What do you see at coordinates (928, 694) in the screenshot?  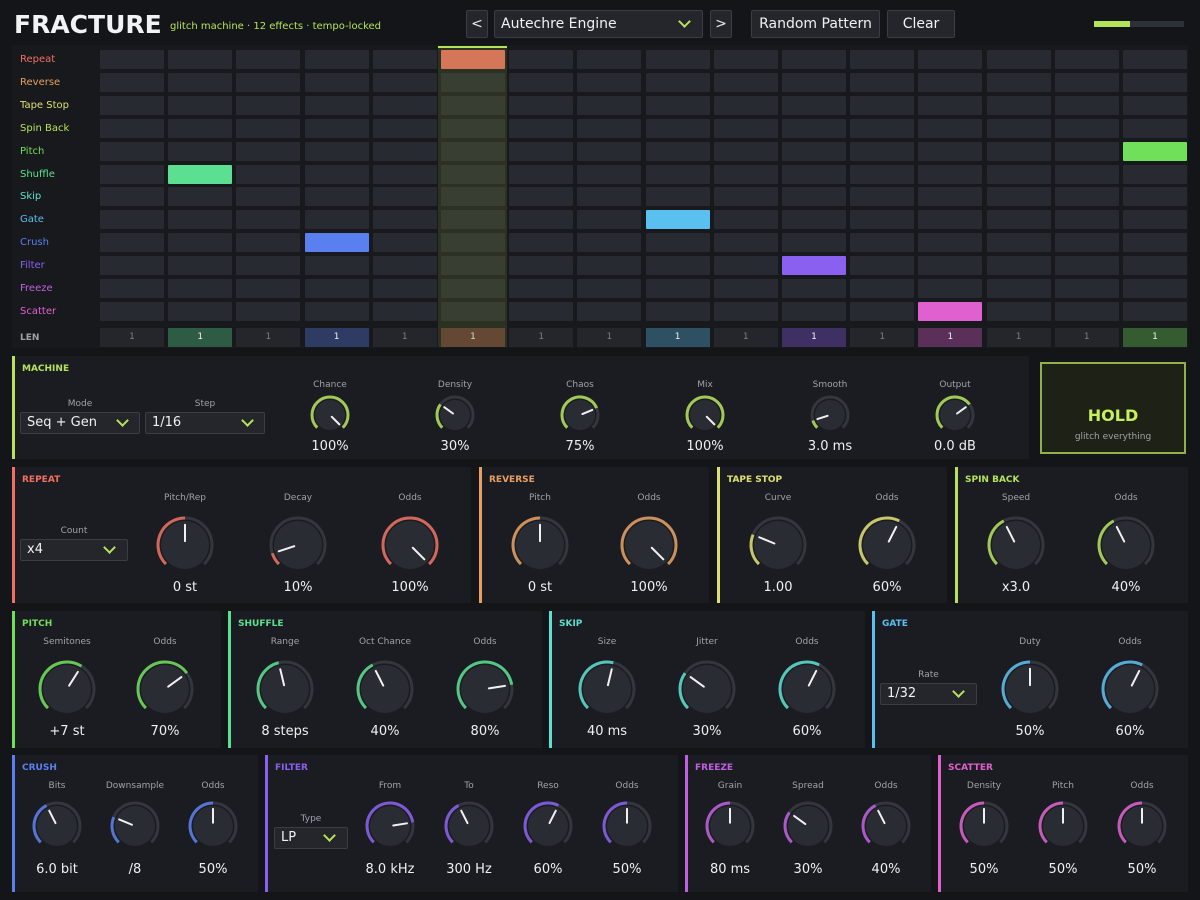 I see `gate-select: 1/32` at bounding box center [928, 694].